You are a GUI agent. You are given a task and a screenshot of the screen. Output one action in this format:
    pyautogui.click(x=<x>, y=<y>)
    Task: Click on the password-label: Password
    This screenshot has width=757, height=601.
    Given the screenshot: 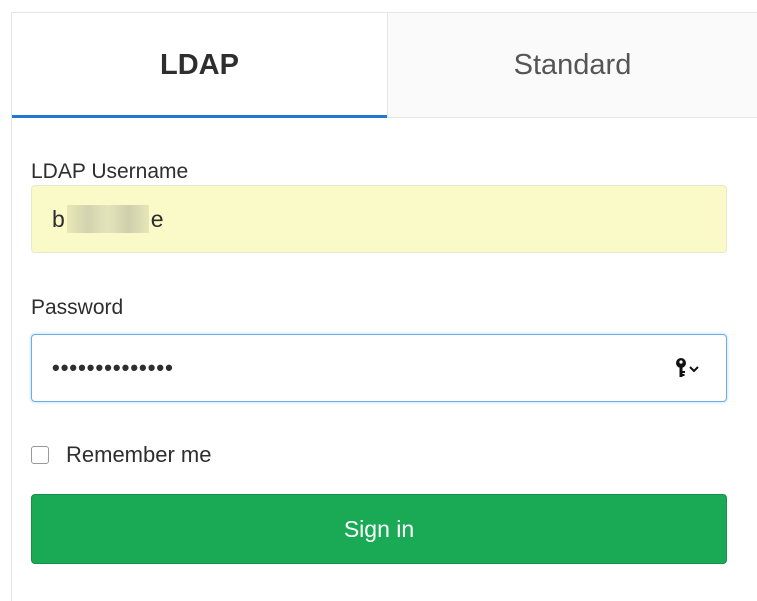 What is the action you would take?
    pyautogui.click(x=77, y=307)
    